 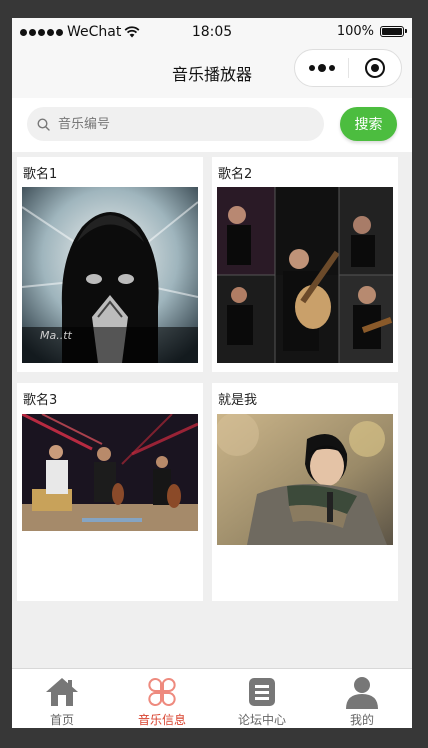 I want to click on tab-home: 首页, so click(x=62, y=698).